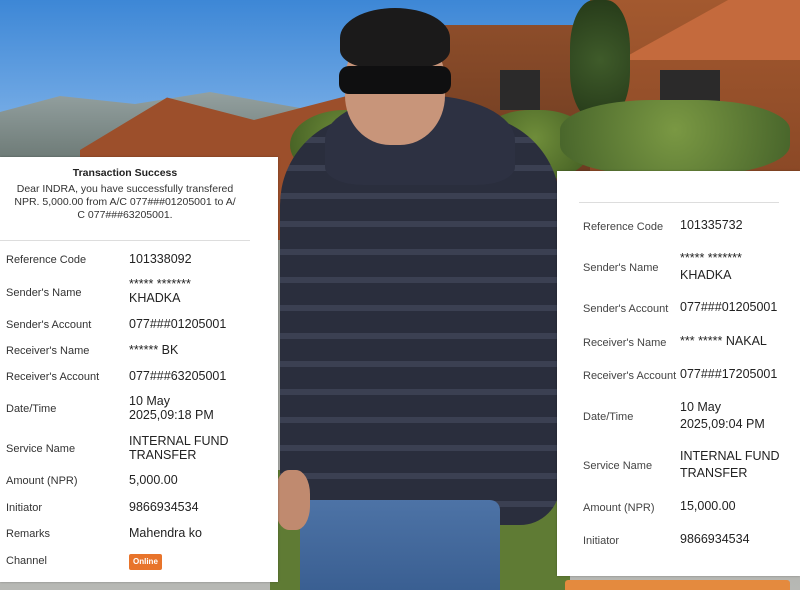 Image resolution: width=800 pixels, height=590 pixels. Describe the element at coordinates (395, 38) in the screenshot. I see `hair` at that location.